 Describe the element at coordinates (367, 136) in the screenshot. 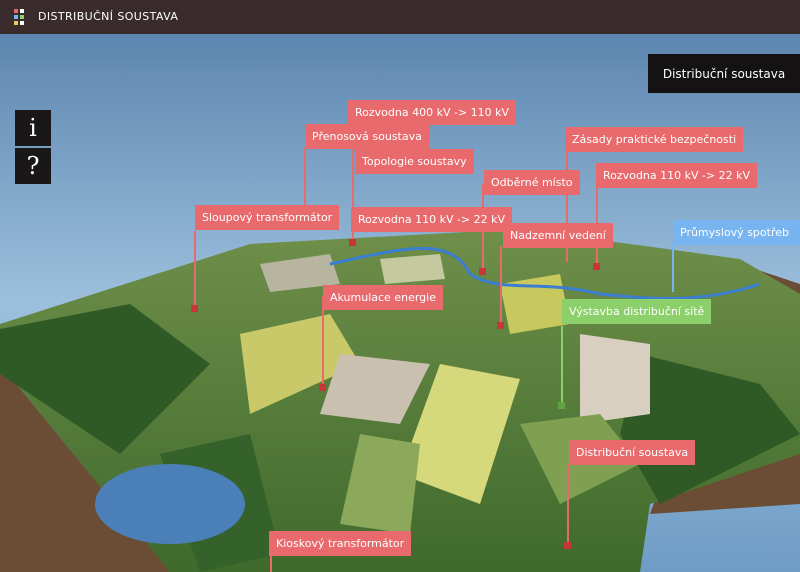

I see `hotspot-prenosova-soustava: Přenosová soustava` at that location.